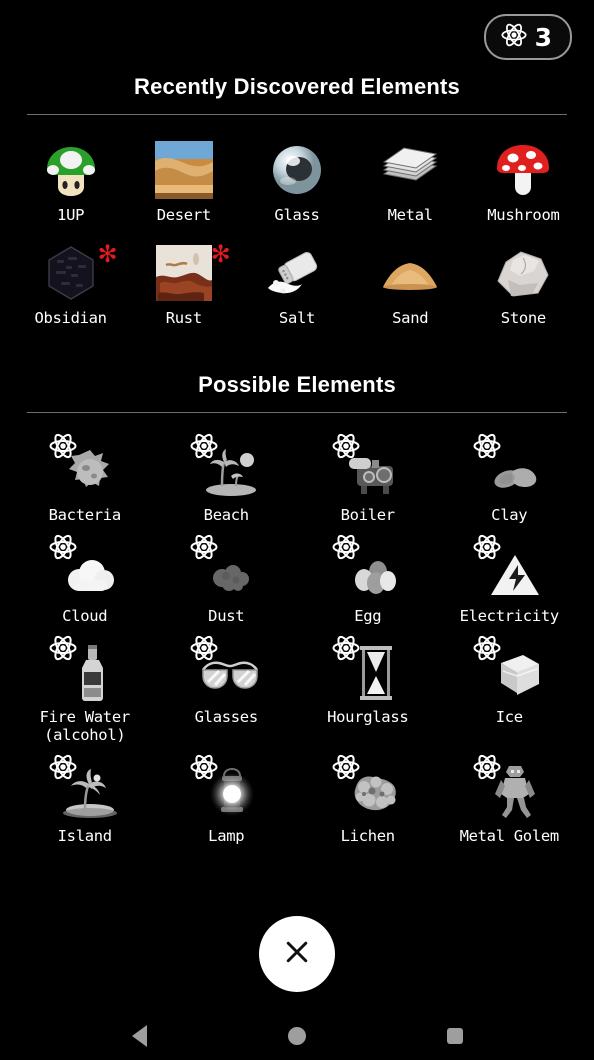 Image resolution: width=594 pixels, height=1060 pixels. What do you see at coordinates (509, 836) in the screenshot?
I see `element-label: Metal Golem` at bounding box center [509, 836].